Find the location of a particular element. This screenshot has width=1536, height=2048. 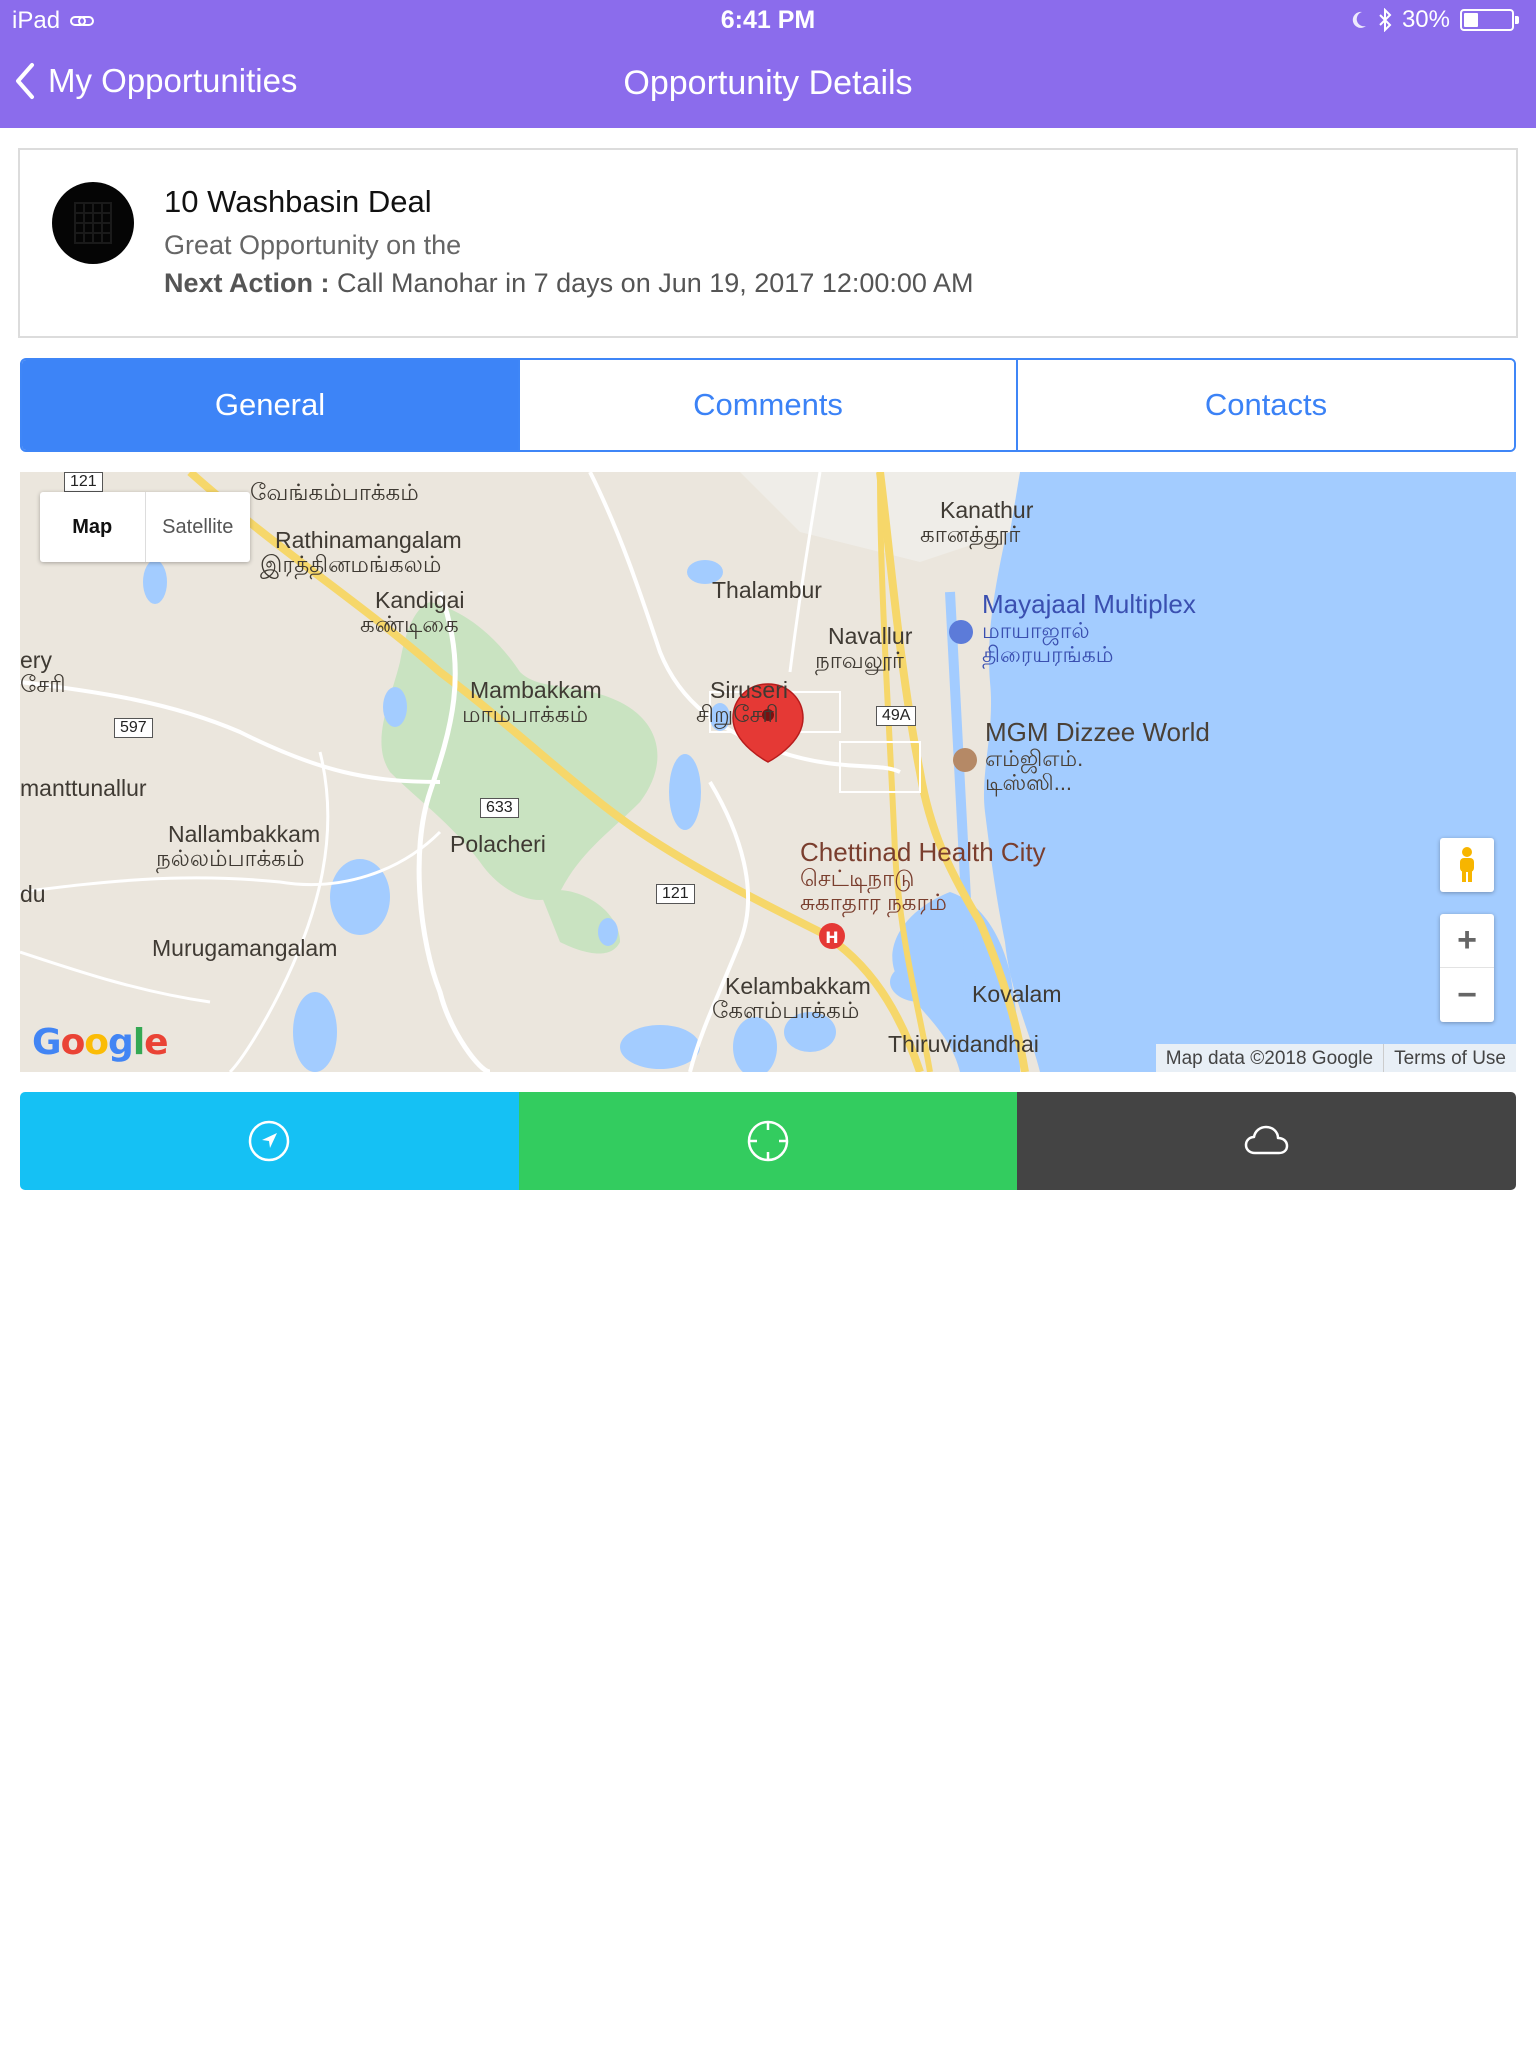

avatar is located at coordinates (93, 223).